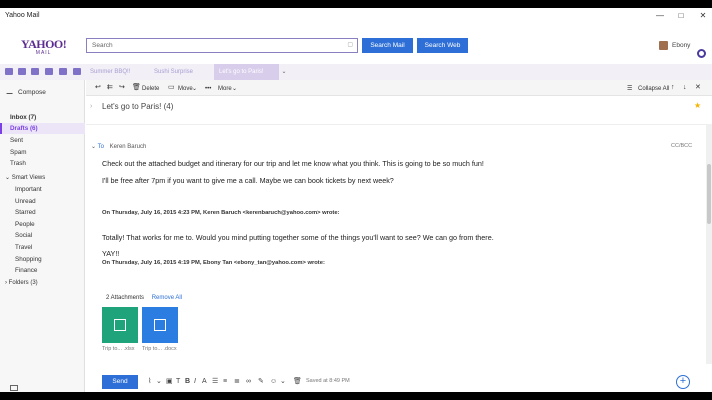 This screenshot has height=400, width=712. I want to click on indent-icon: ≡, so click(225, 382).